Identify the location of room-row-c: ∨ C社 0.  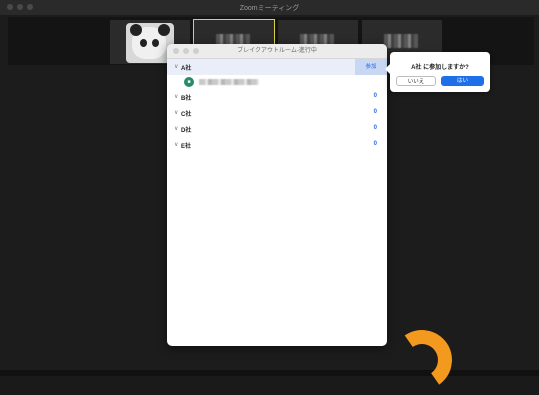
(277, 113).